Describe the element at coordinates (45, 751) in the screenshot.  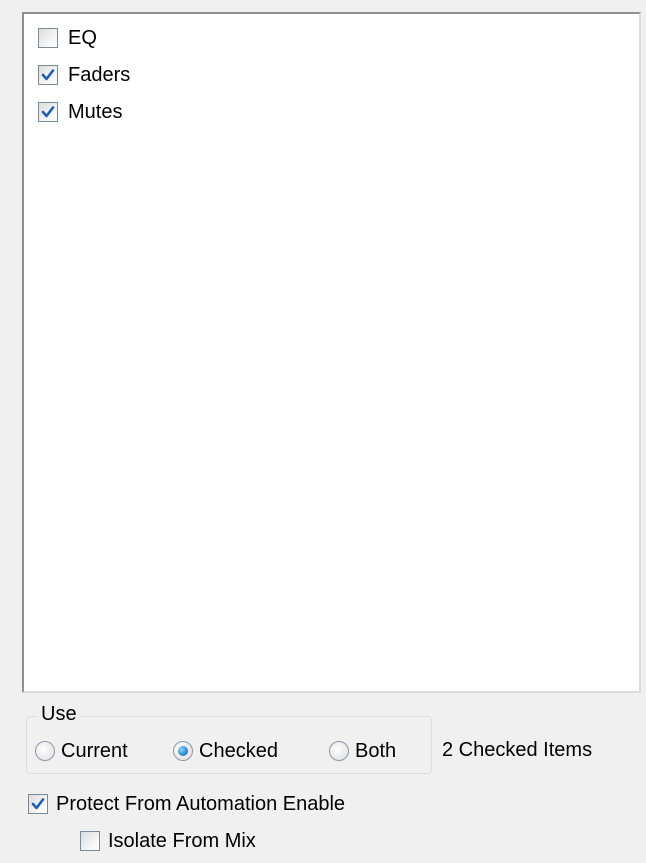
I see `current-radio-icon` at that location.